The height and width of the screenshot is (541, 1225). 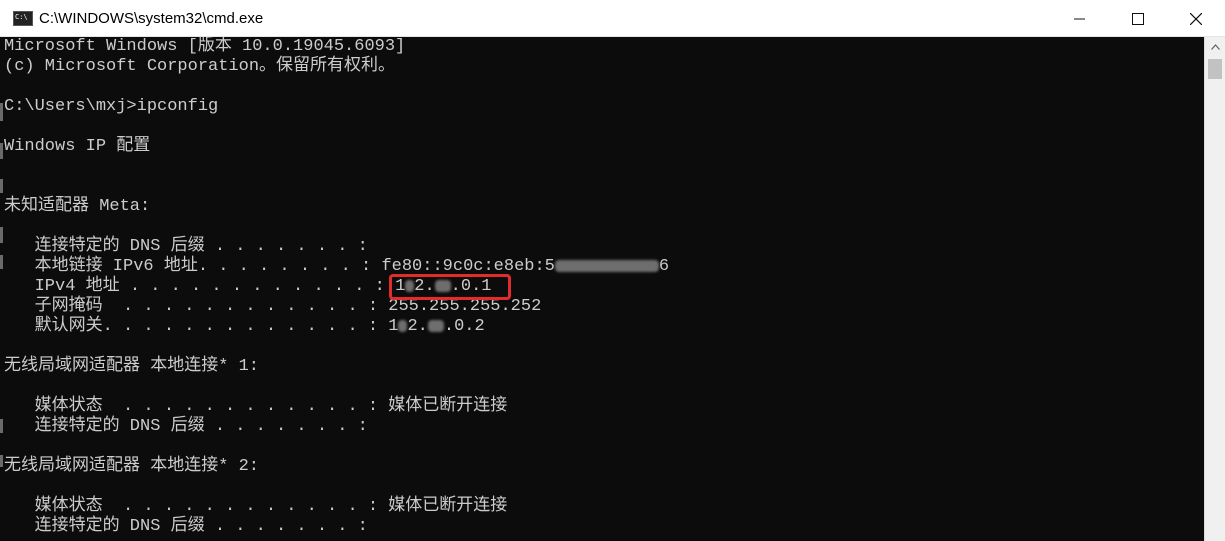 I want to click on gateway-label: 默认网关. . . . . . . . . . . . . :, so click(x=196, y=326).